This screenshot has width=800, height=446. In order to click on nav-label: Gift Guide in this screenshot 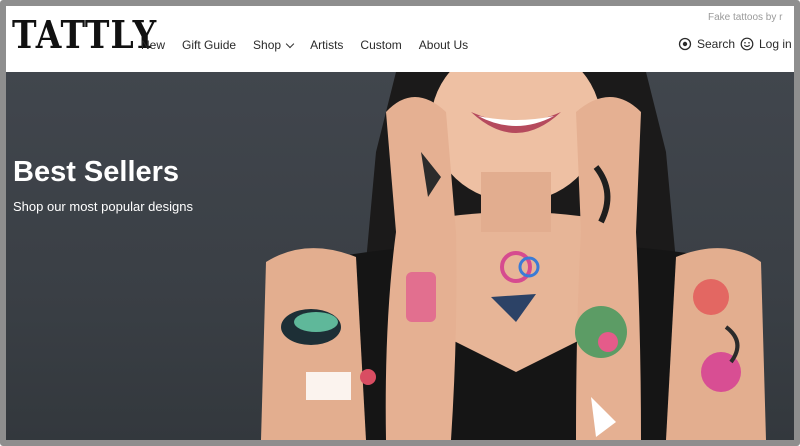, I will do `click(209, 45)`.